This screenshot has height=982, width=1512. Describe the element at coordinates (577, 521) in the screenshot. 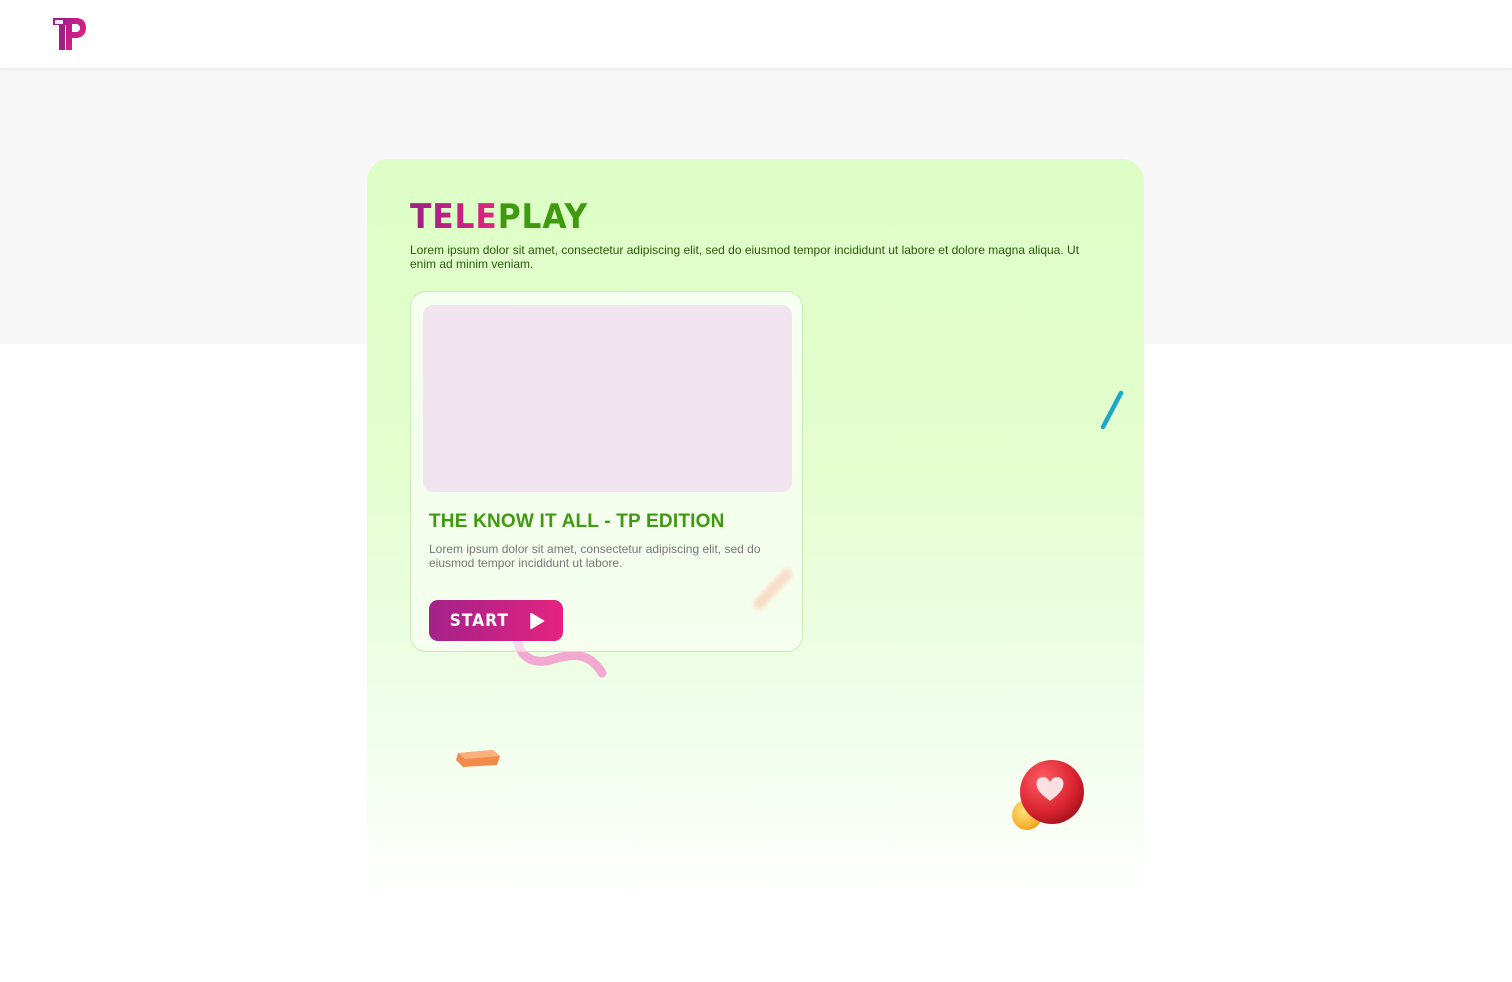

I see `game-title: THE KNOW IT ALL - TP EDITION` at that location.